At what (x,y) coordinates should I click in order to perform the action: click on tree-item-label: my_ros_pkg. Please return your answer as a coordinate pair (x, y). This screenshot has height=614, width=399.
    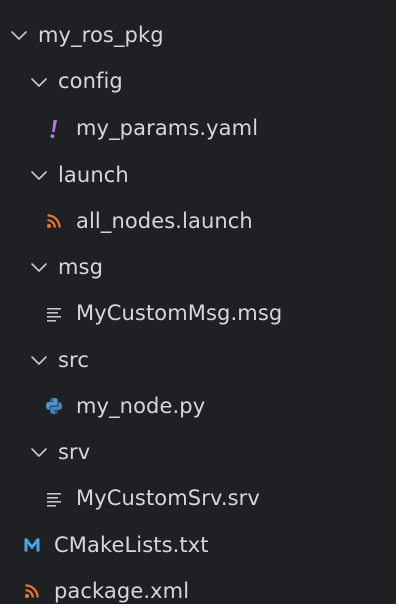
    Looking at the image, I should click on (101, 34).